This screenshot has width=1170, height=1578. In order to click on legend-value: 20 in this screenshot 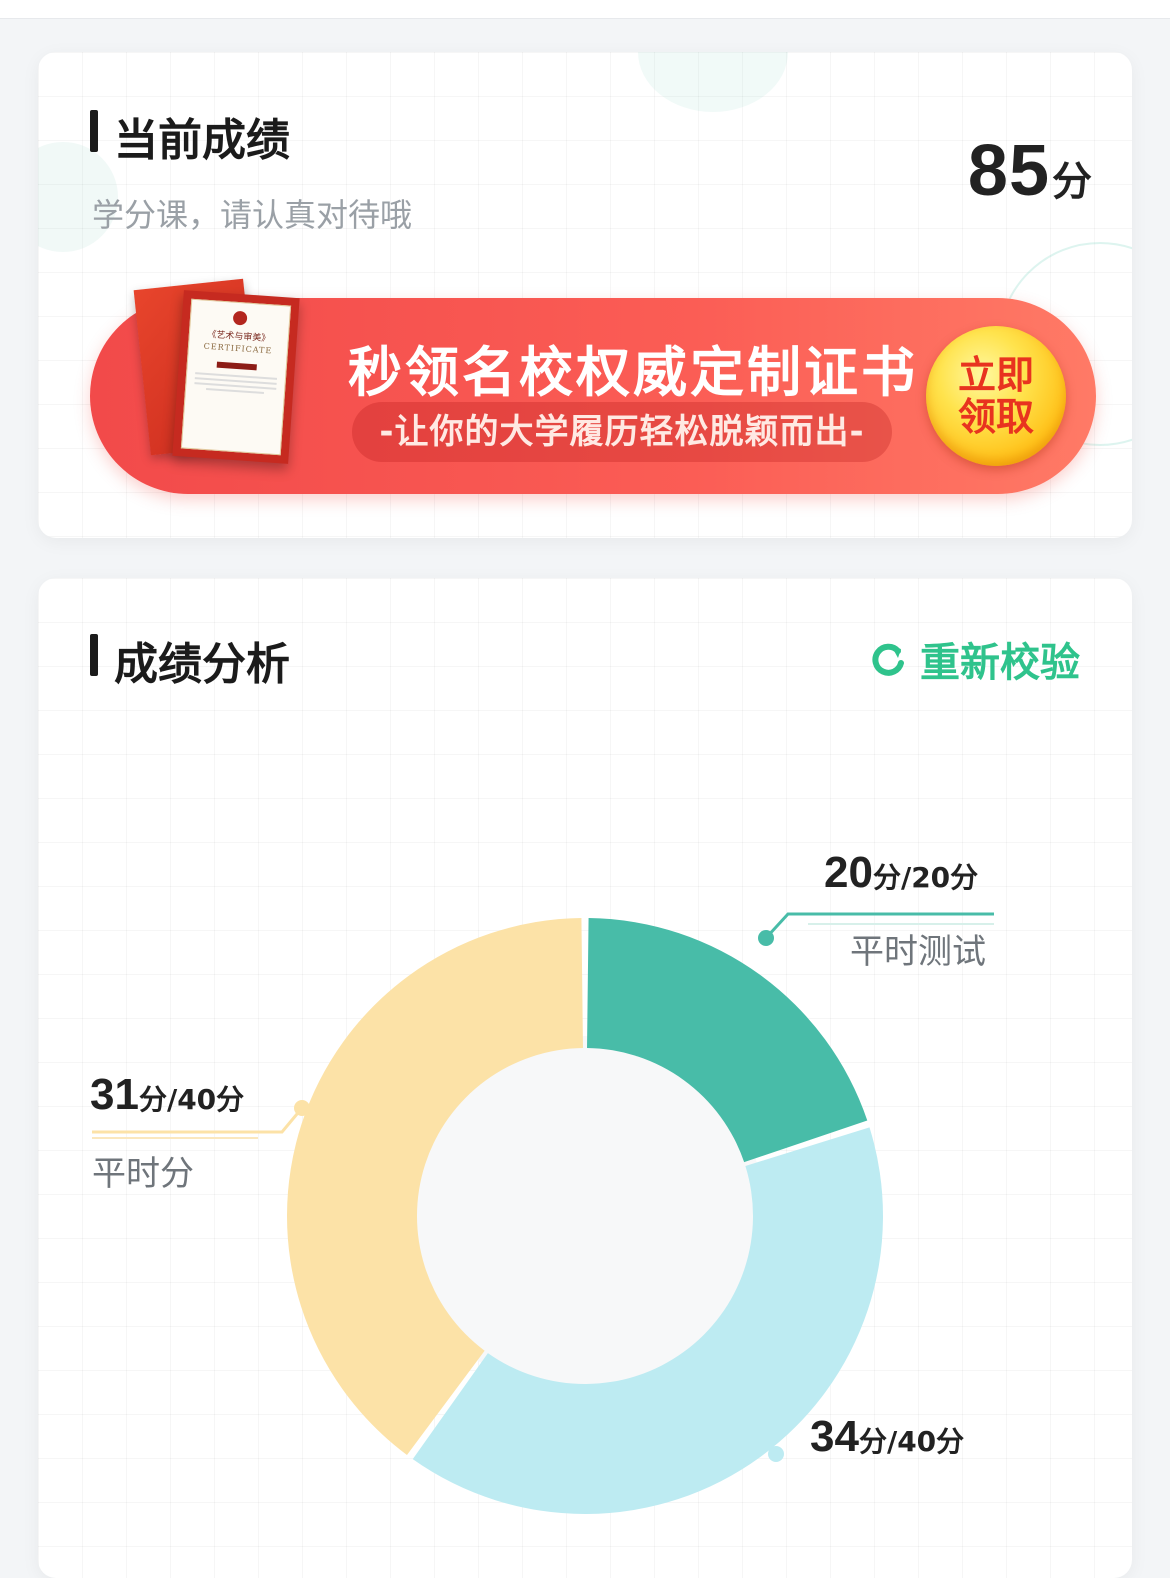, I will do `click(848, 872)`.